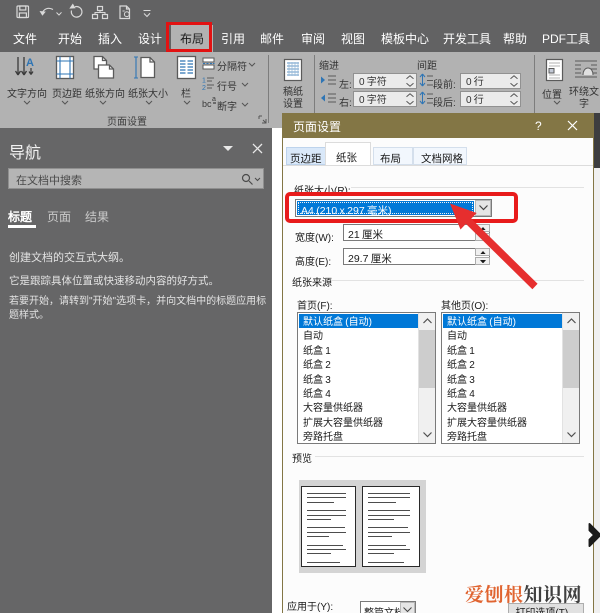 The image size is (600, 613). What do you see at coordinates (207, 104) in the screenshot?
I see `svg-text: bc` at bounding box center [207, 104].